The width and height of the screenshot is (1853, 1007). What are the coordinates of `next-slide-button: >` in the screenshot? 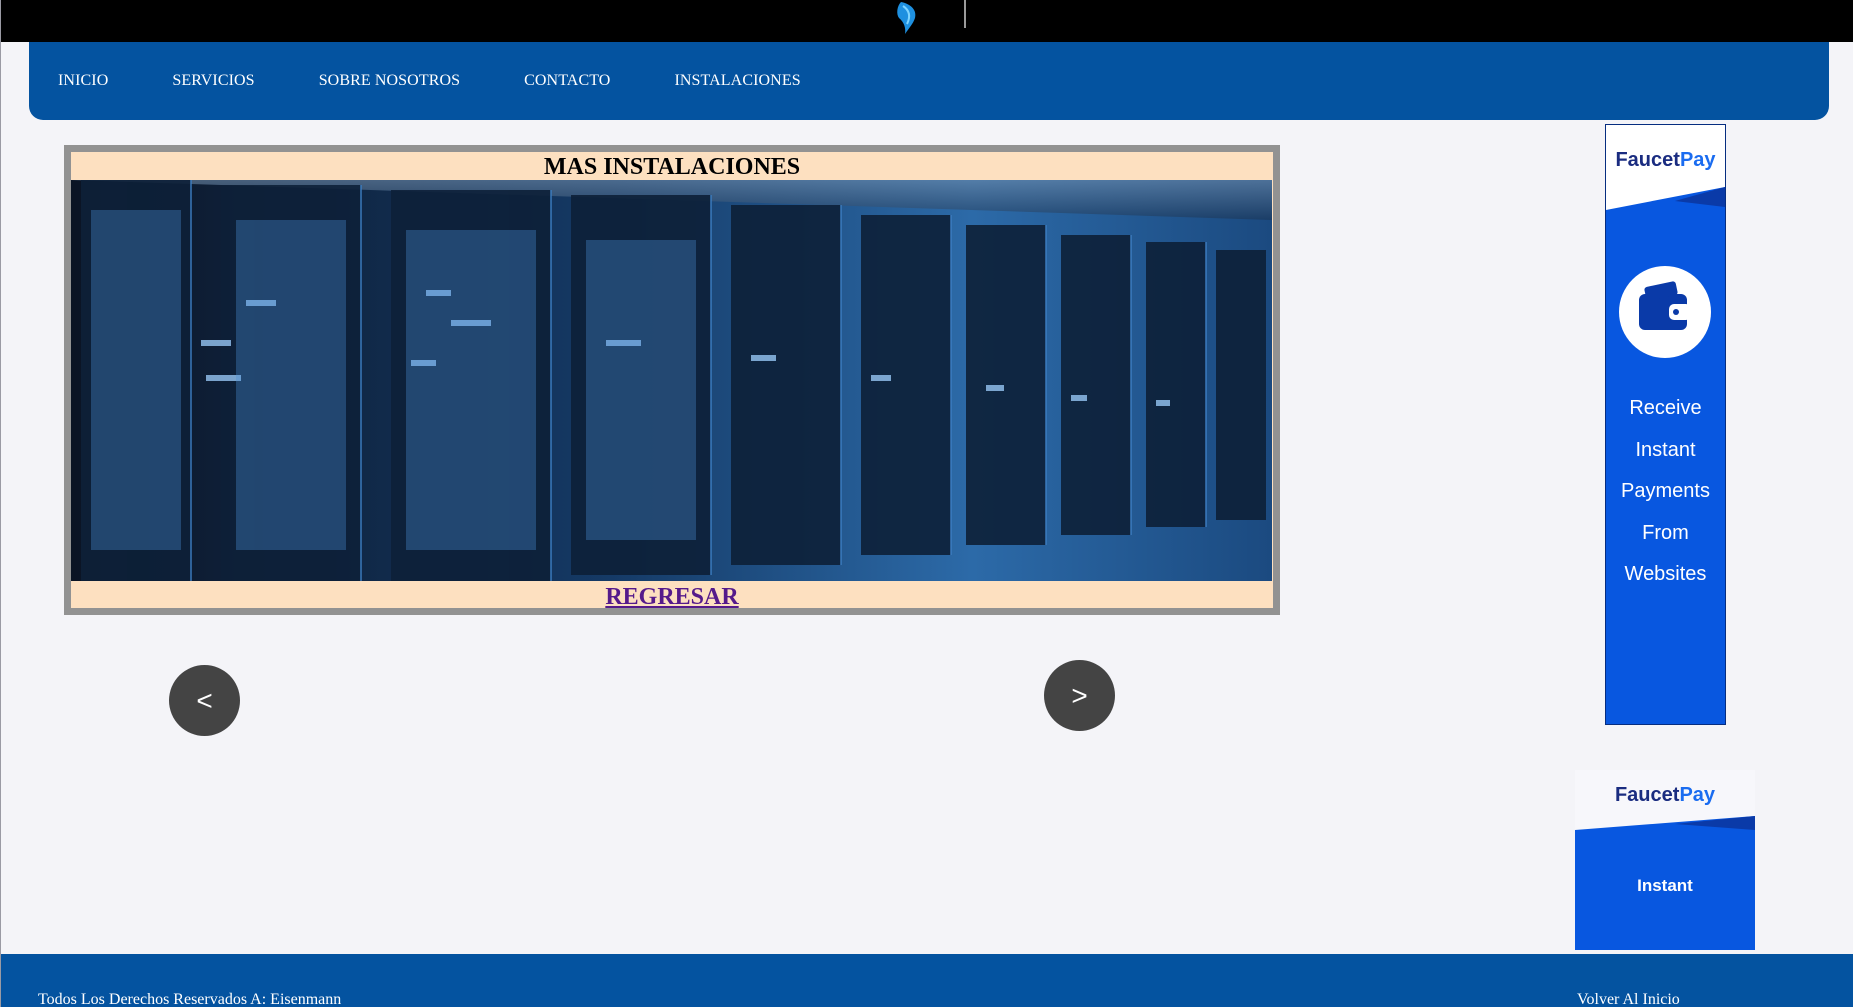 It's located at (1079, 695).